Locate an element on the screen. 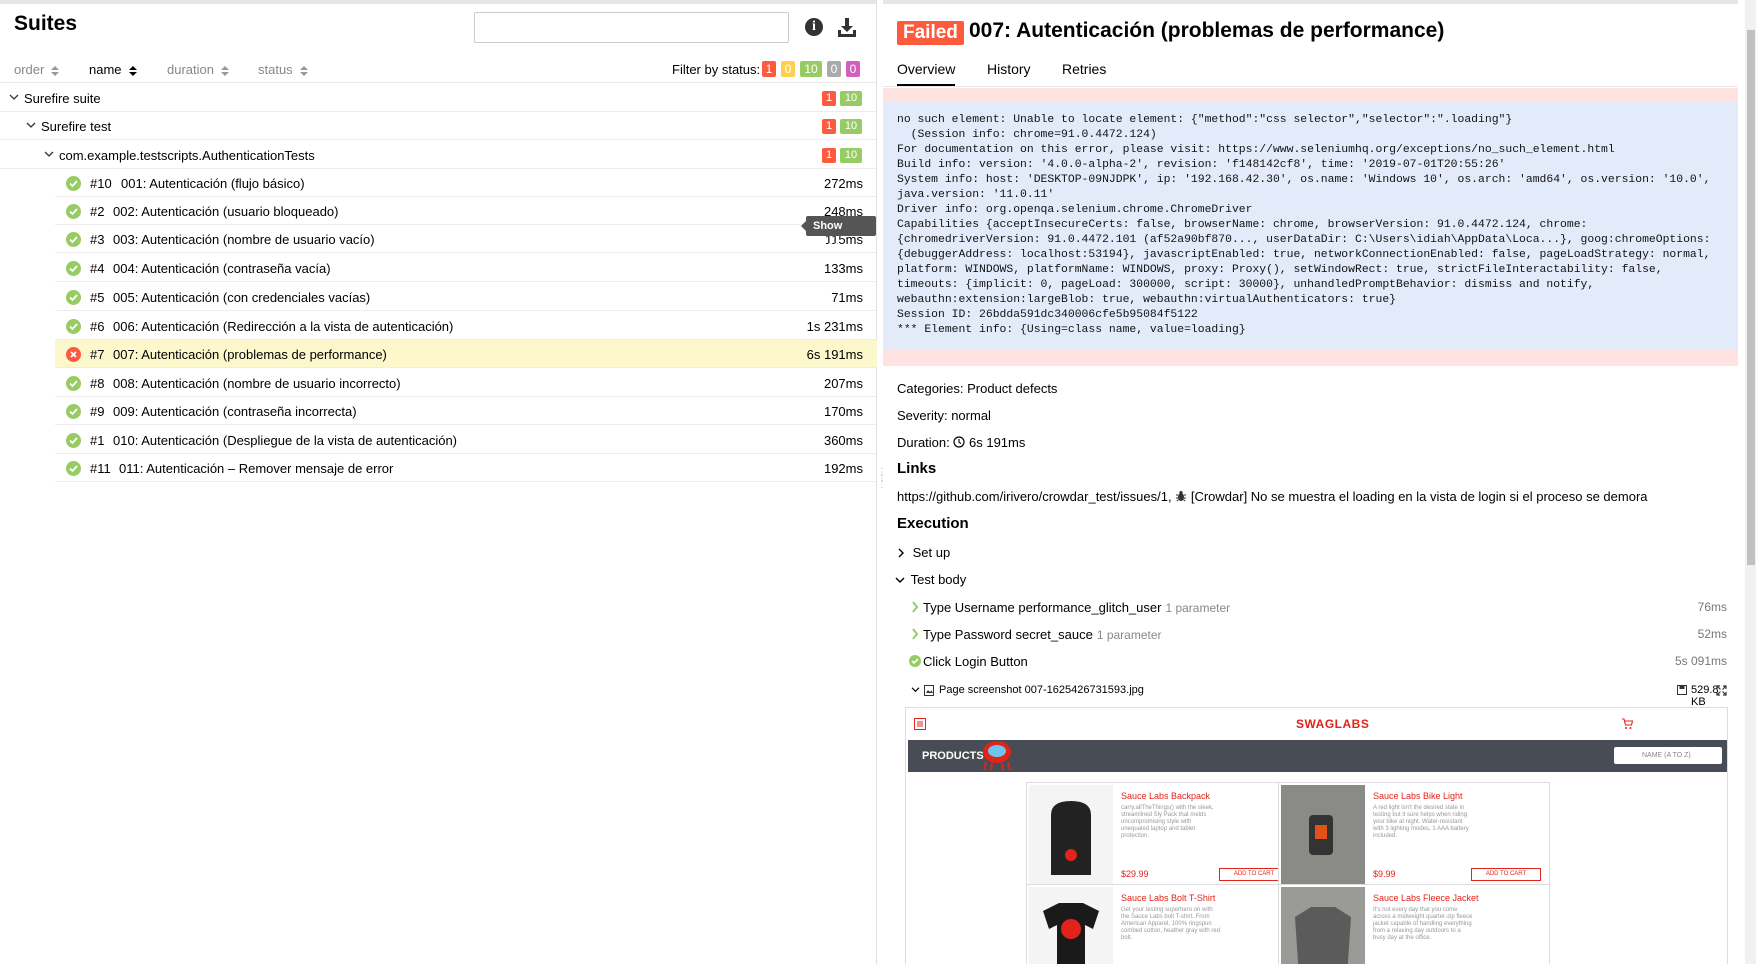 The height and width of the screenshot is (964, 1756). sort-by-name: name is located at coordinates (113, 69).